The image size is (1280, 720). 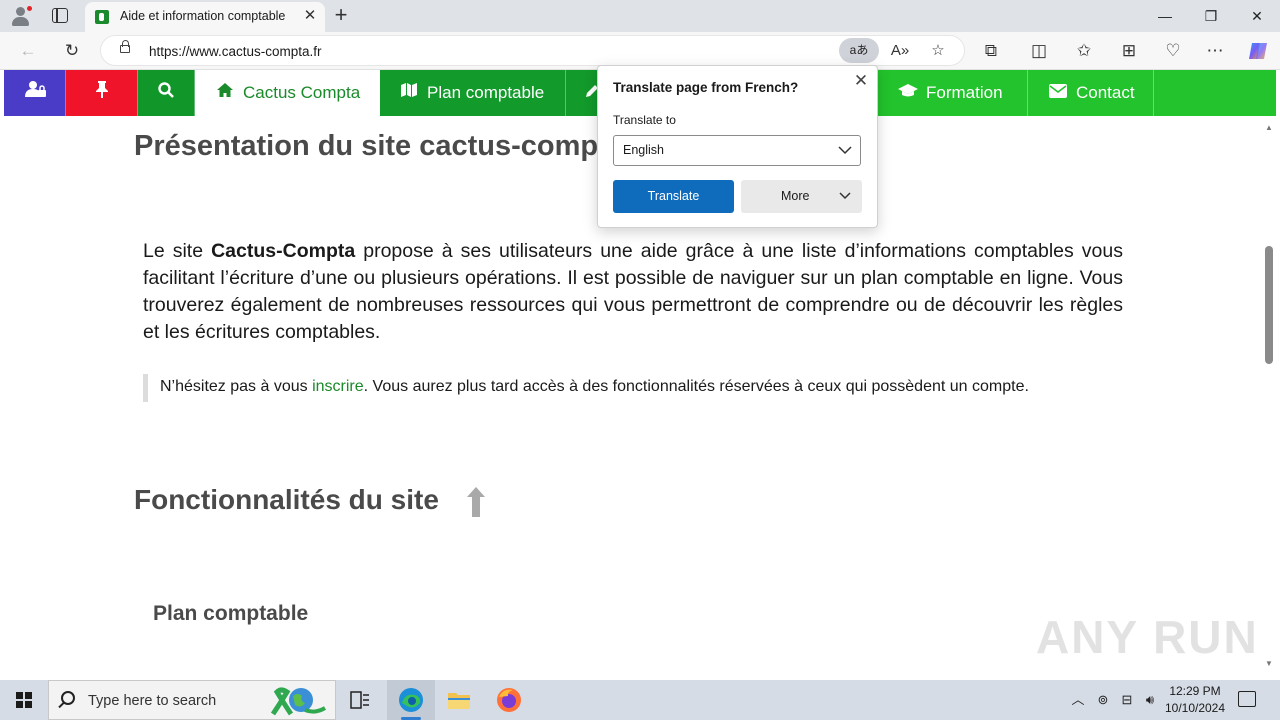 I want to click on intro-site-name: Cactus-Compta, so click(x=283, y=251).